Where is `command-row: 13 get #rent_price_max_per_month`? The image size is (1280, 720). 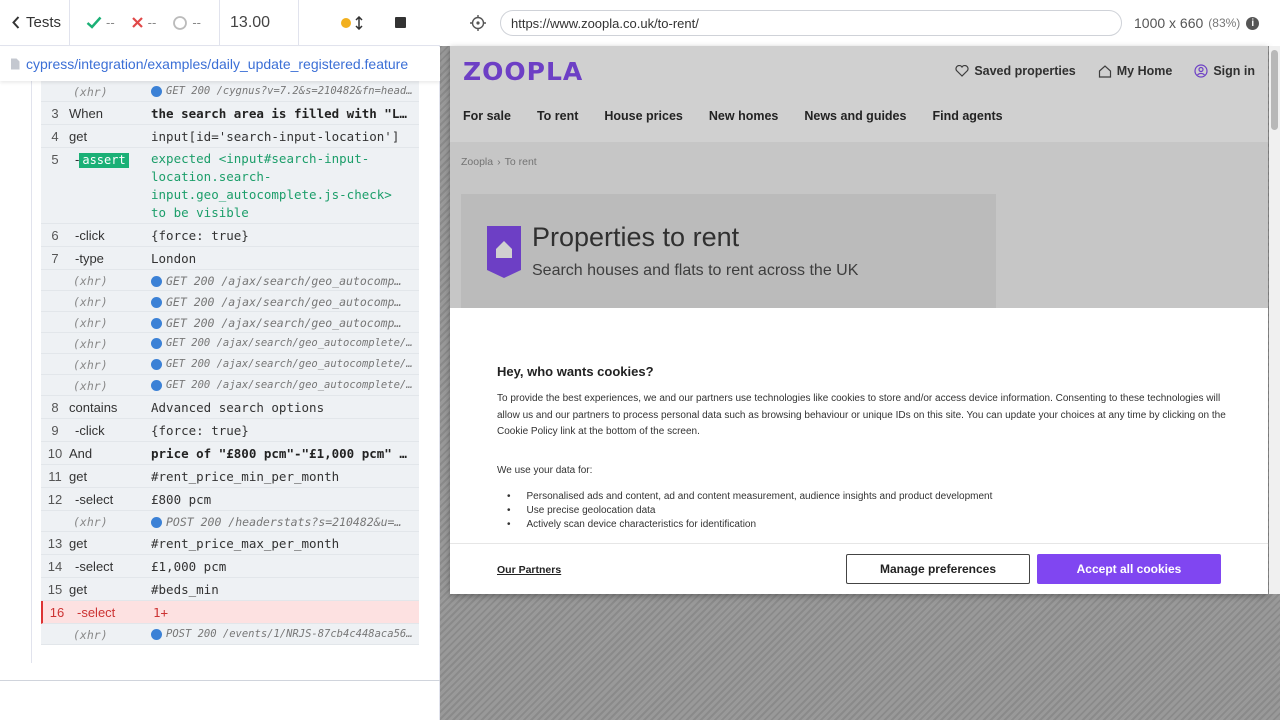
command-row: 13 get #rent_price_max_per_month is located at coordinates (230, 543).